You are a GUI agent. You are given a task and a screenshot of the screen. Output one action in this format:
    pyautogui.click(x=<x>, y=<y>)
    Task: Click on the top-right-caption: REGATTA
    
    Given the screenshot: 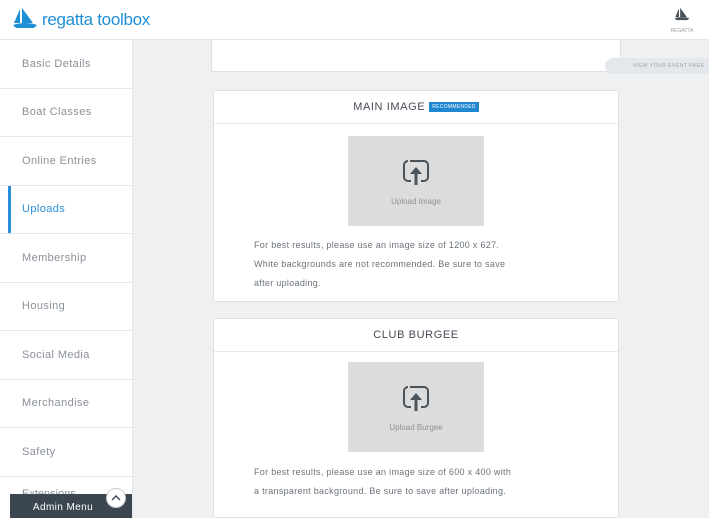 What is the action you would take?
    pyautogui.click(x=682, y=31)
    